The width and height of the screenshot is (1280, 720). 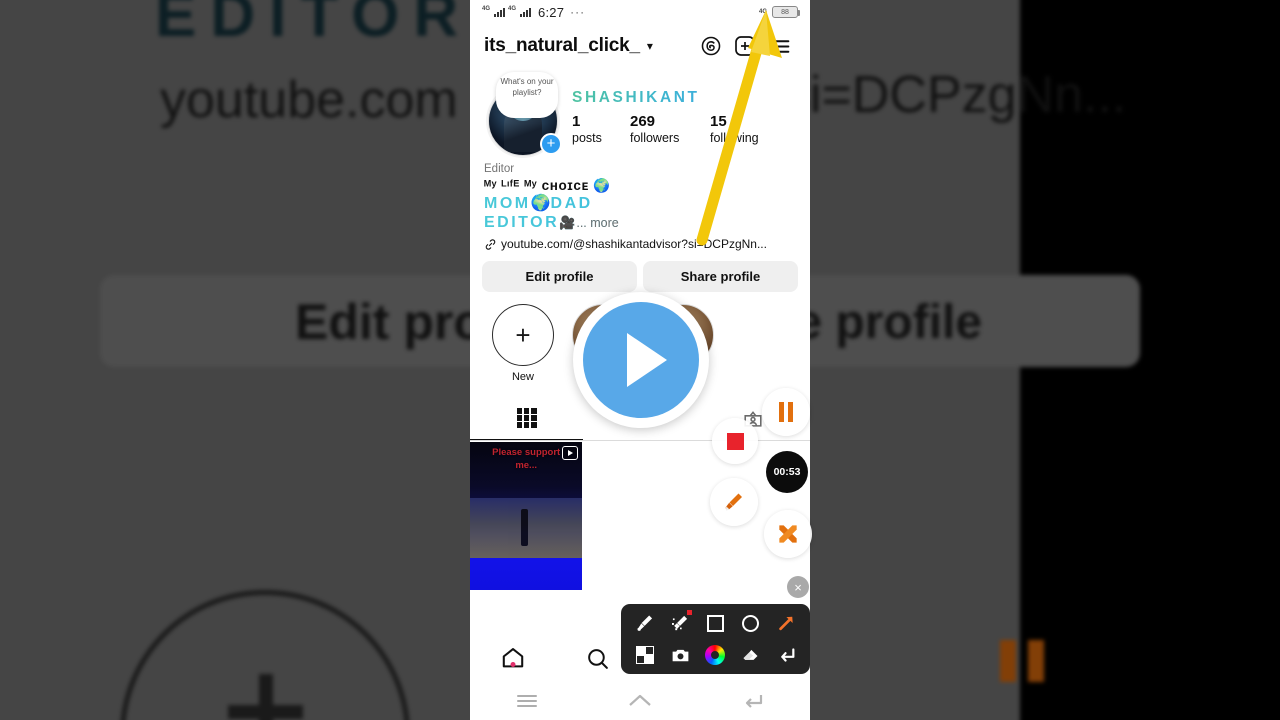 I want to click on color-wheel-glyph, so click(x=715, y=655).